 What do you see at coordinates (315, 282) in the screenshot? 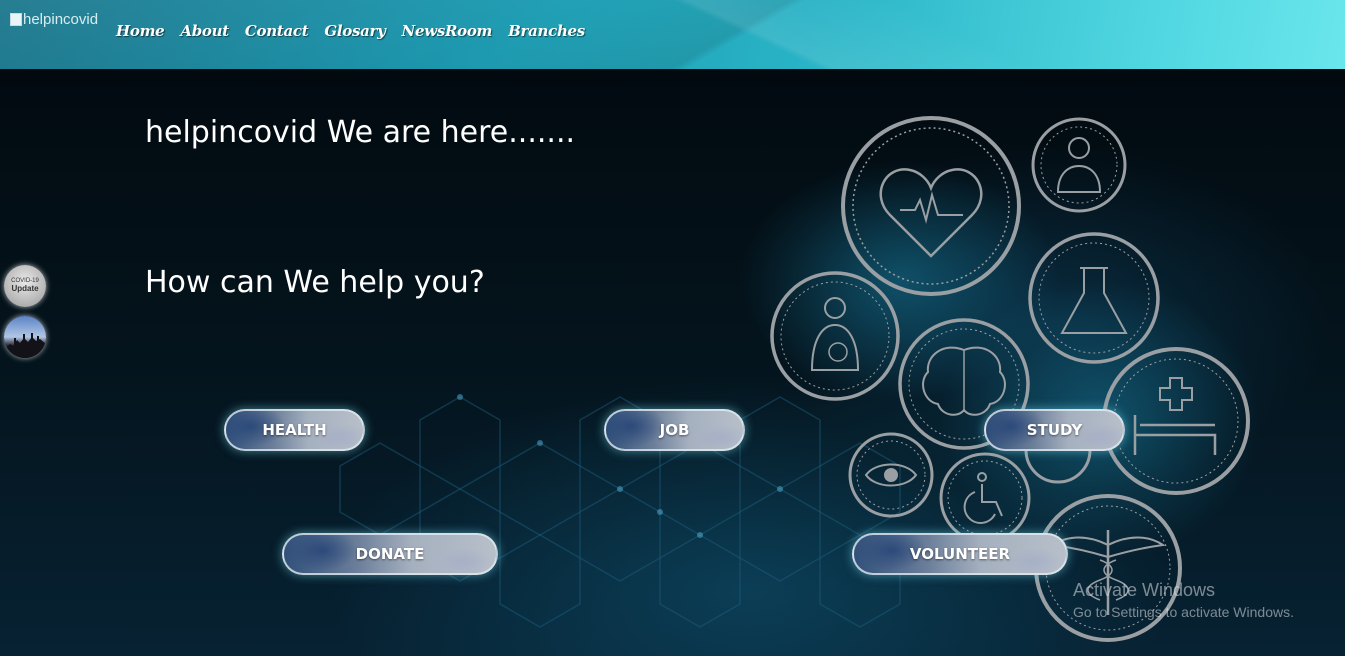
I see `hero-subtitle: How can We help you?` at bounding box center [315, 282].